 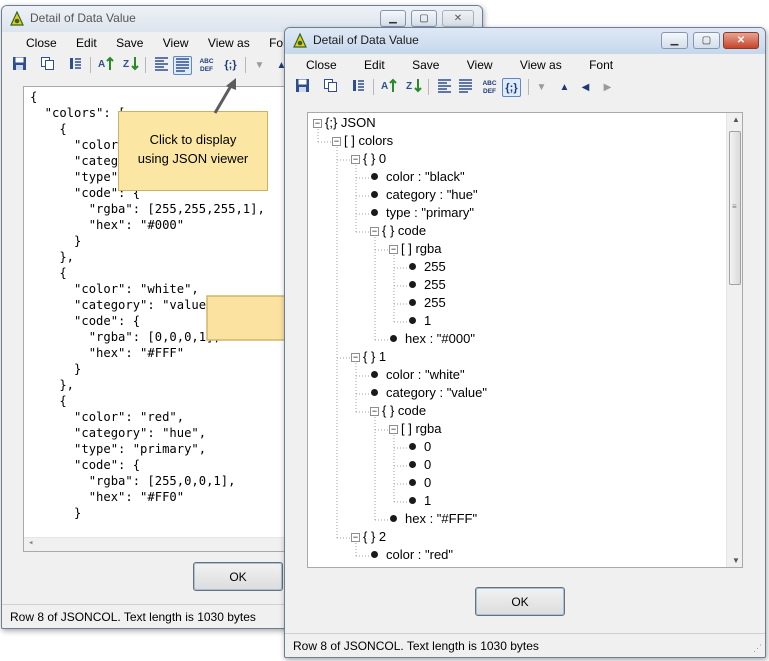 I want to click on tree-node: −{ } 1, so click(x=368, y=356).